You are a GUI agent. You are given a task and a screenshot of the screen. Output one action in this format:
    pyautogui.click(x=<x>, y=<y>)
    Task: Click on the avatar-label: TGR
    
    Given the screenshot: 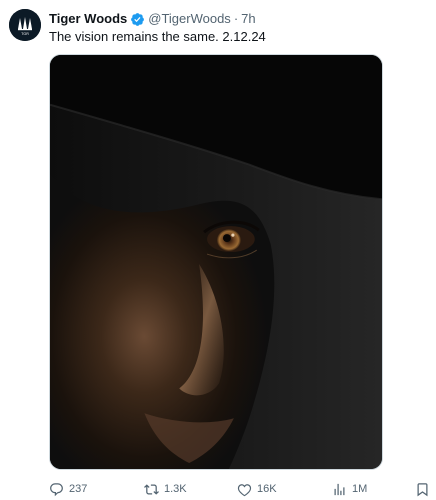 What is the action you would take?
    pyautogui.click(x=25, y=34)
    